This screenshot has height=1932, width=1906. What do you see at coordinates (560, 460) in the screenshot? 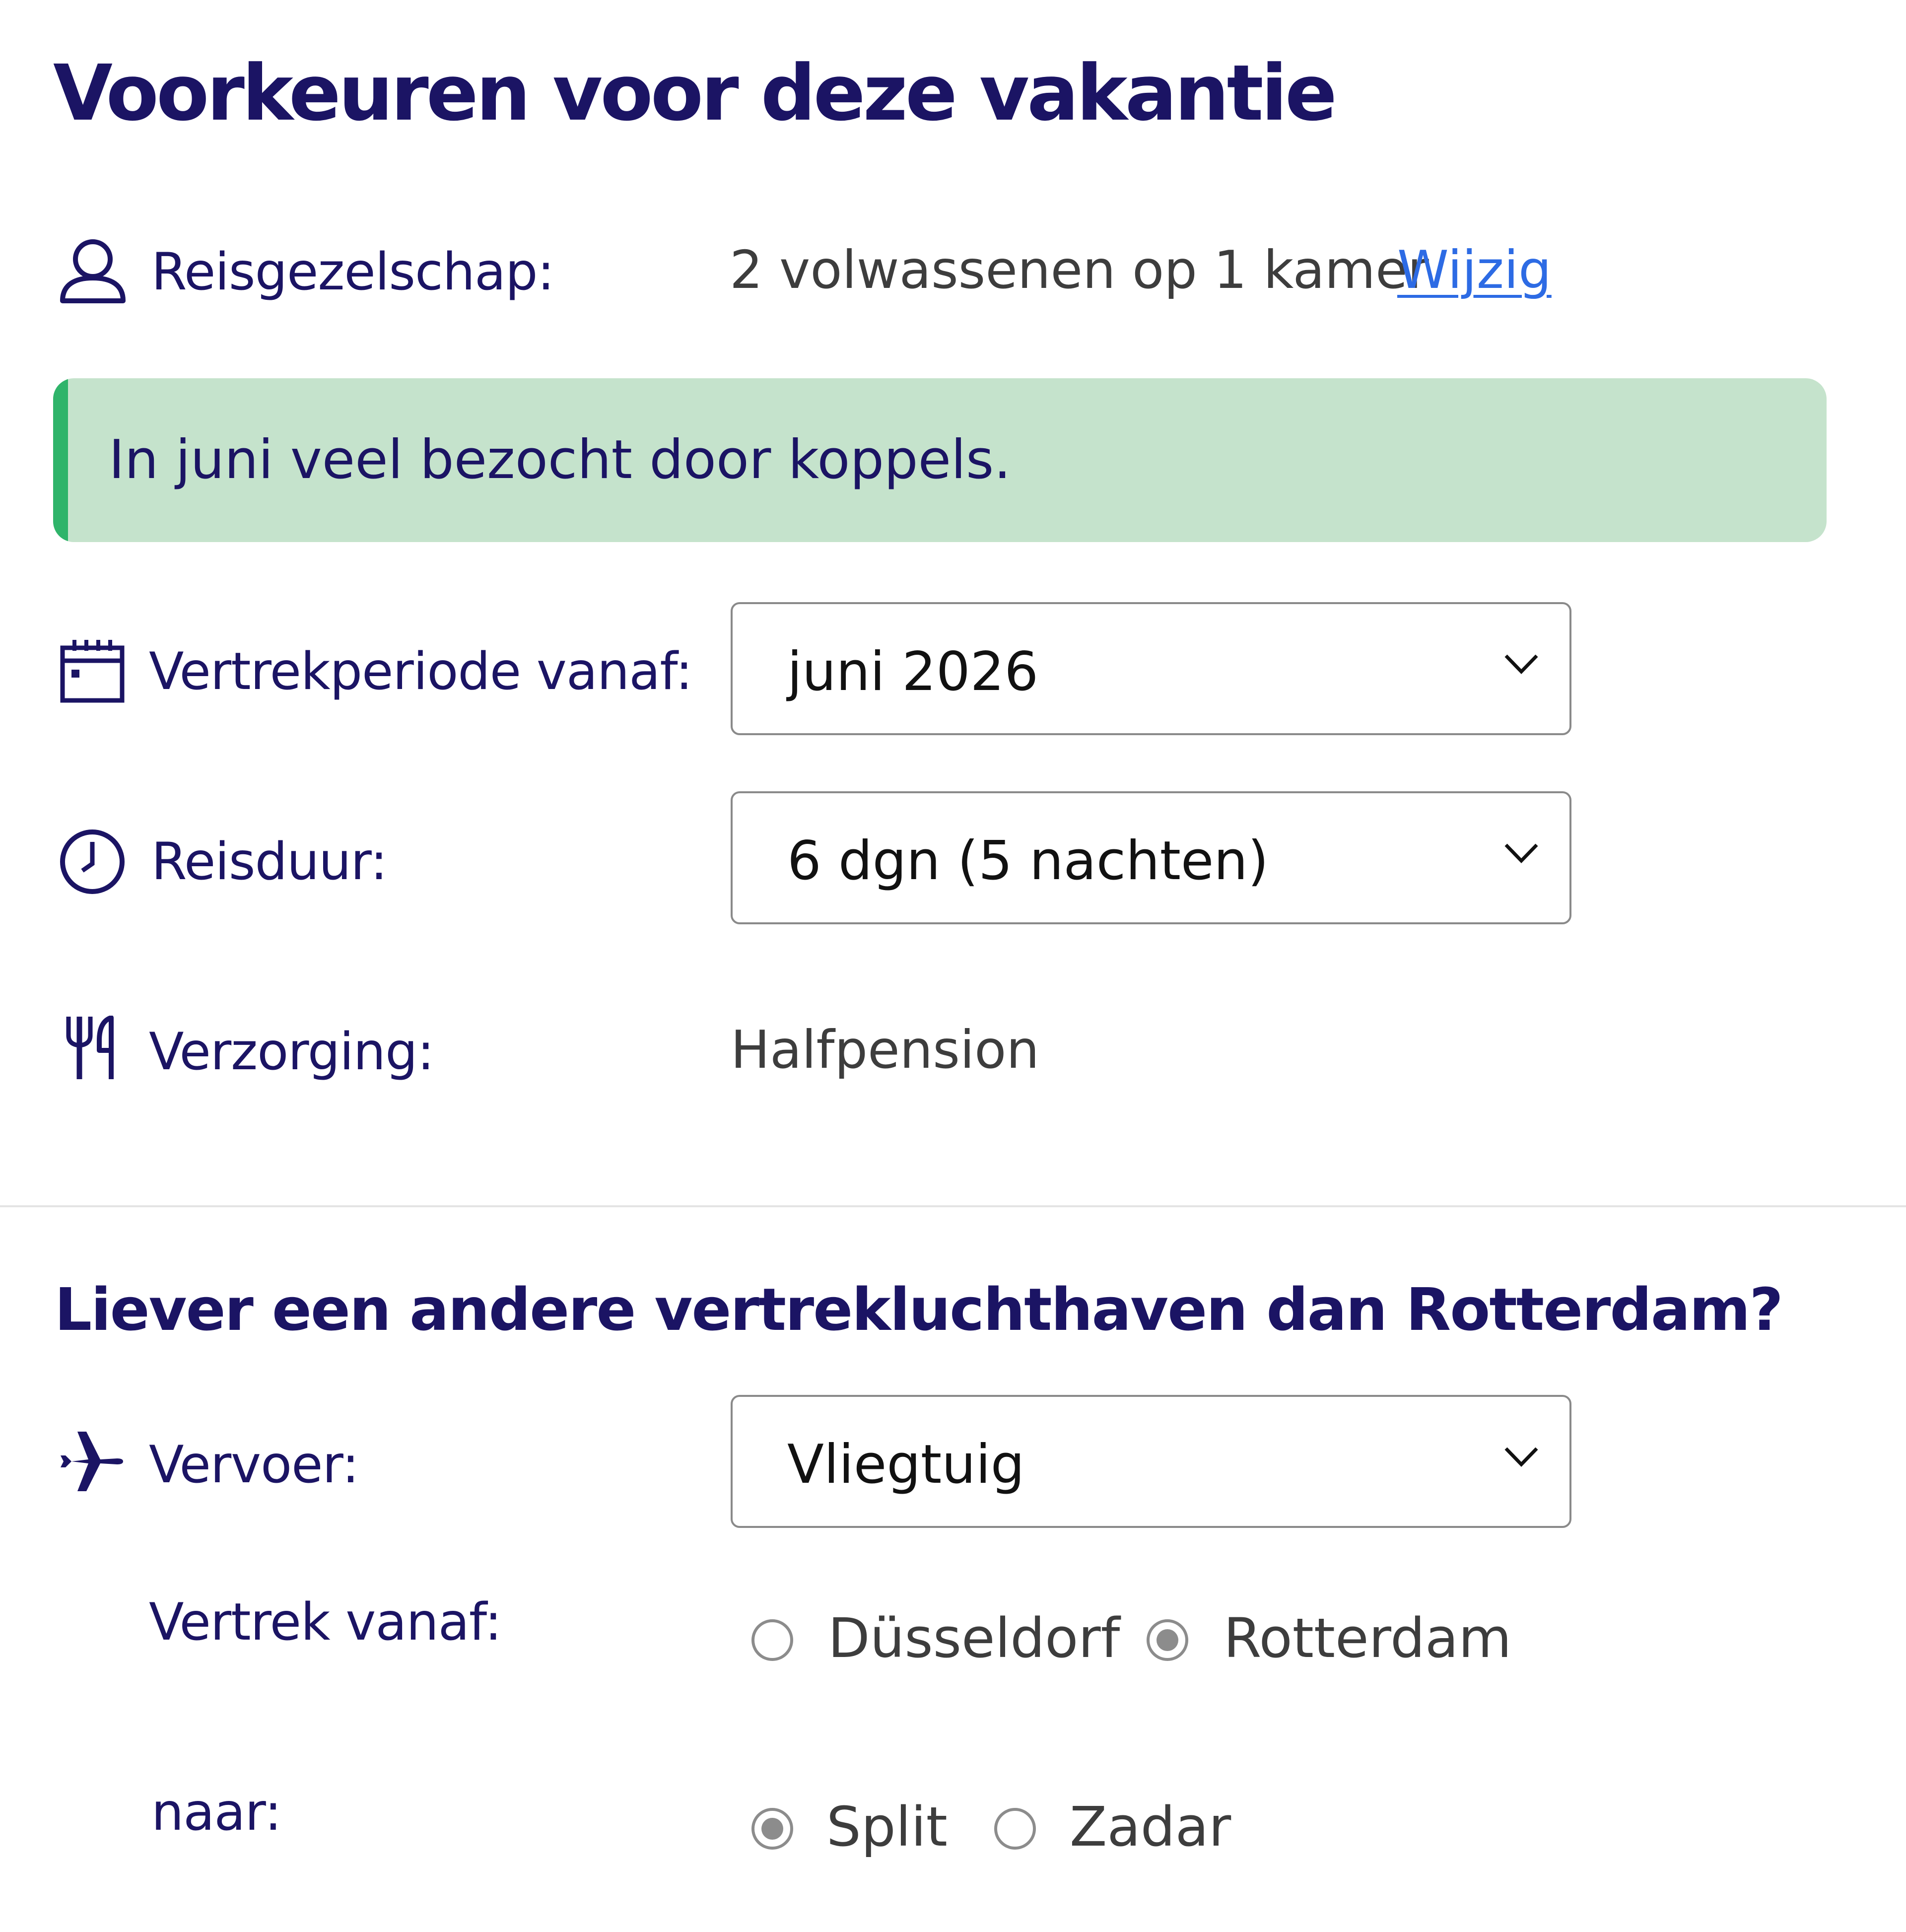
I see `banner-text: In juni veel bezocht door koppels.` at bounding box center [560, 460].